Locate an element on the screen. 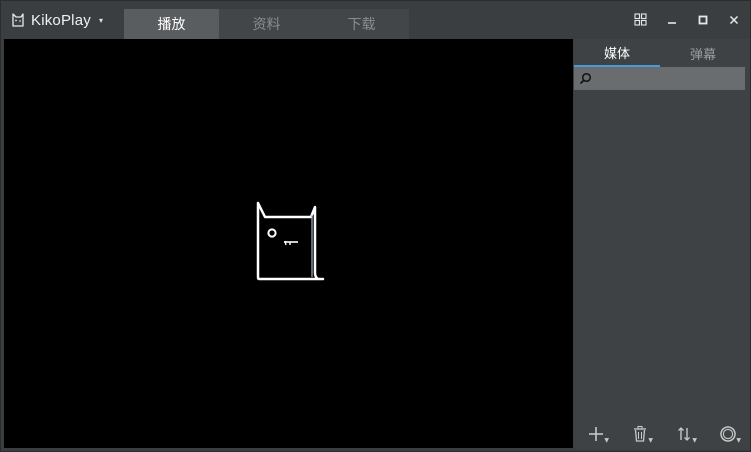 Image resolution: width=751 pixels, height=452 pixels. grid-icon is located at coordinates (640, 19).